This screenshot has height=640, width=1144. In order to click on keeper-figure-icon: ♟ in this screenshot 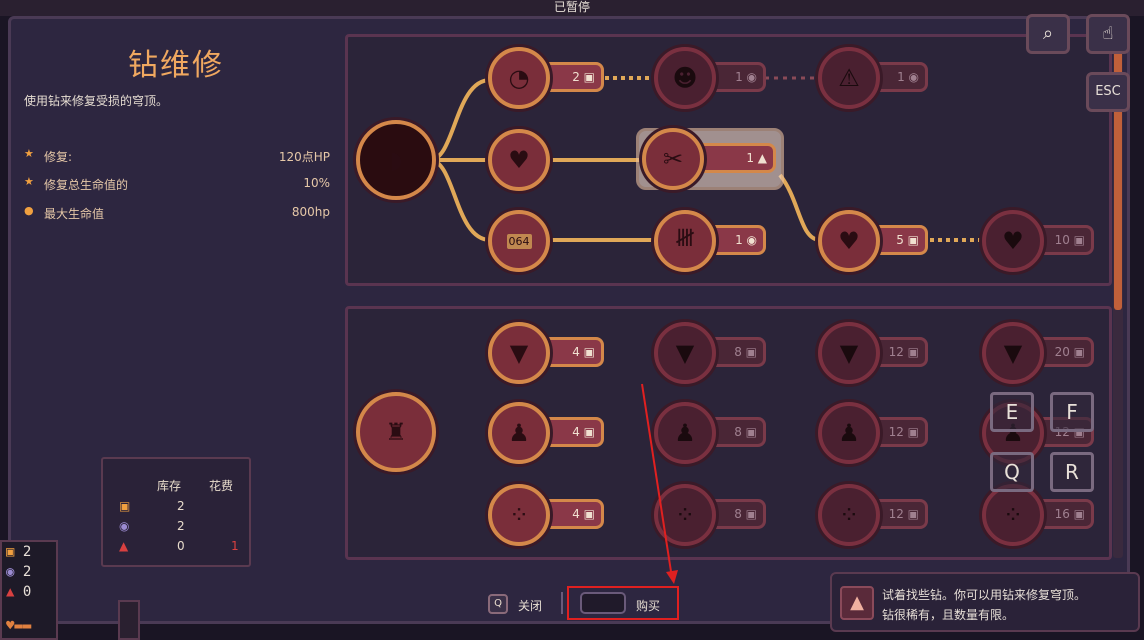, I will do `click(519, 433)`.